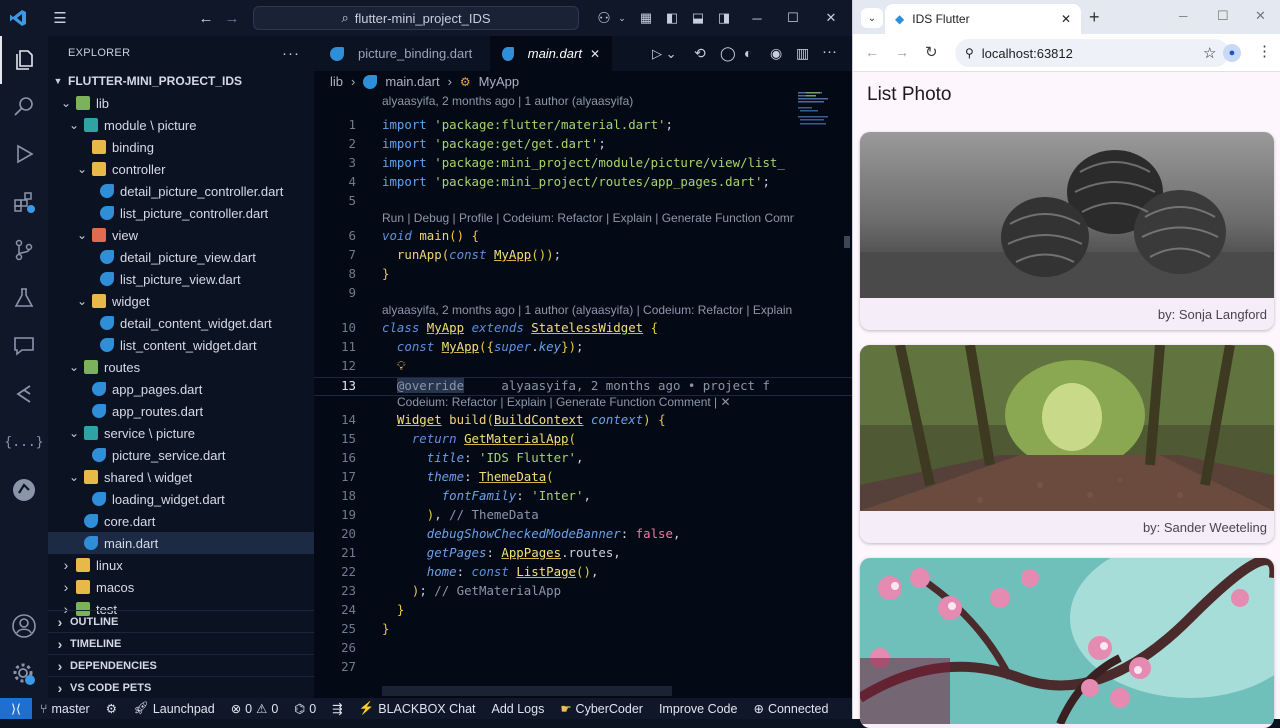 Image resolution: width=1280 pixels, height=728 pixels. I want to click on tree-folder-item: ⌄ controller, so click(181, 169).